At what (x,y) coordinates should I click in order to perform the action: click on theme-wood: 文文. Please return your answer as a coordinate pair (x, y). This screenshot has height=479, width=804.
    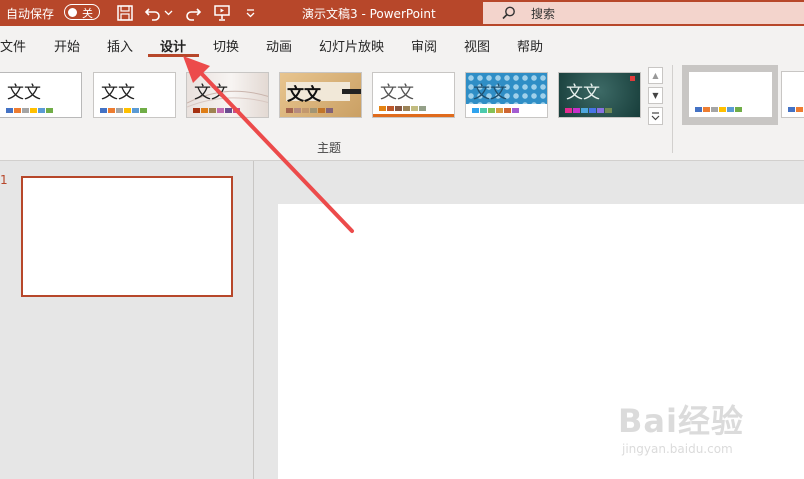
    Looking at the image, I should click on (320, 95).